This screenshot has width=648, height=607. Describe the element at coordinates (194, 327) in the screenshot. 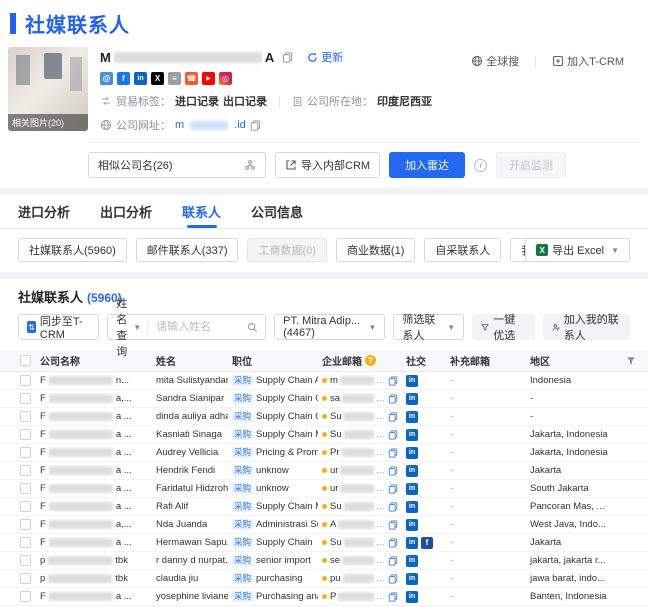

I see `name-search-input` at that location.